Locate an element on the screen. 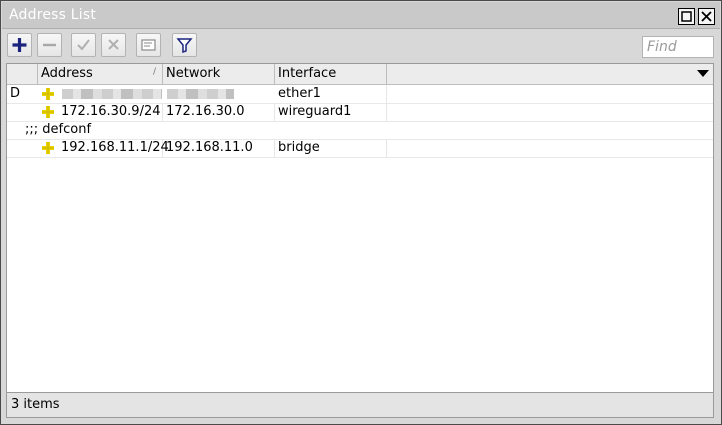 The image size is (722, 425). disable-button is located at coordinates (113, 45).